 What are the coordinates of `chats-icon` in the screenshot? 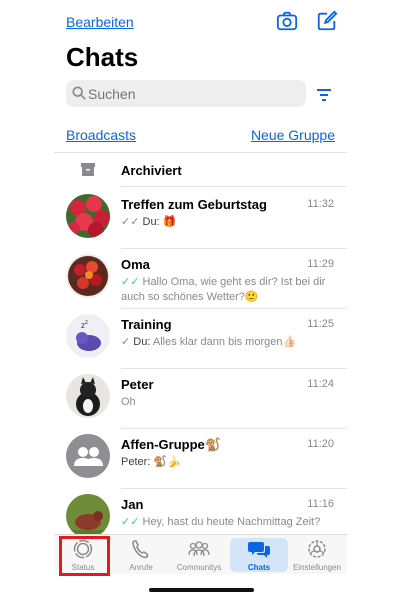 It's located at (259, 550).